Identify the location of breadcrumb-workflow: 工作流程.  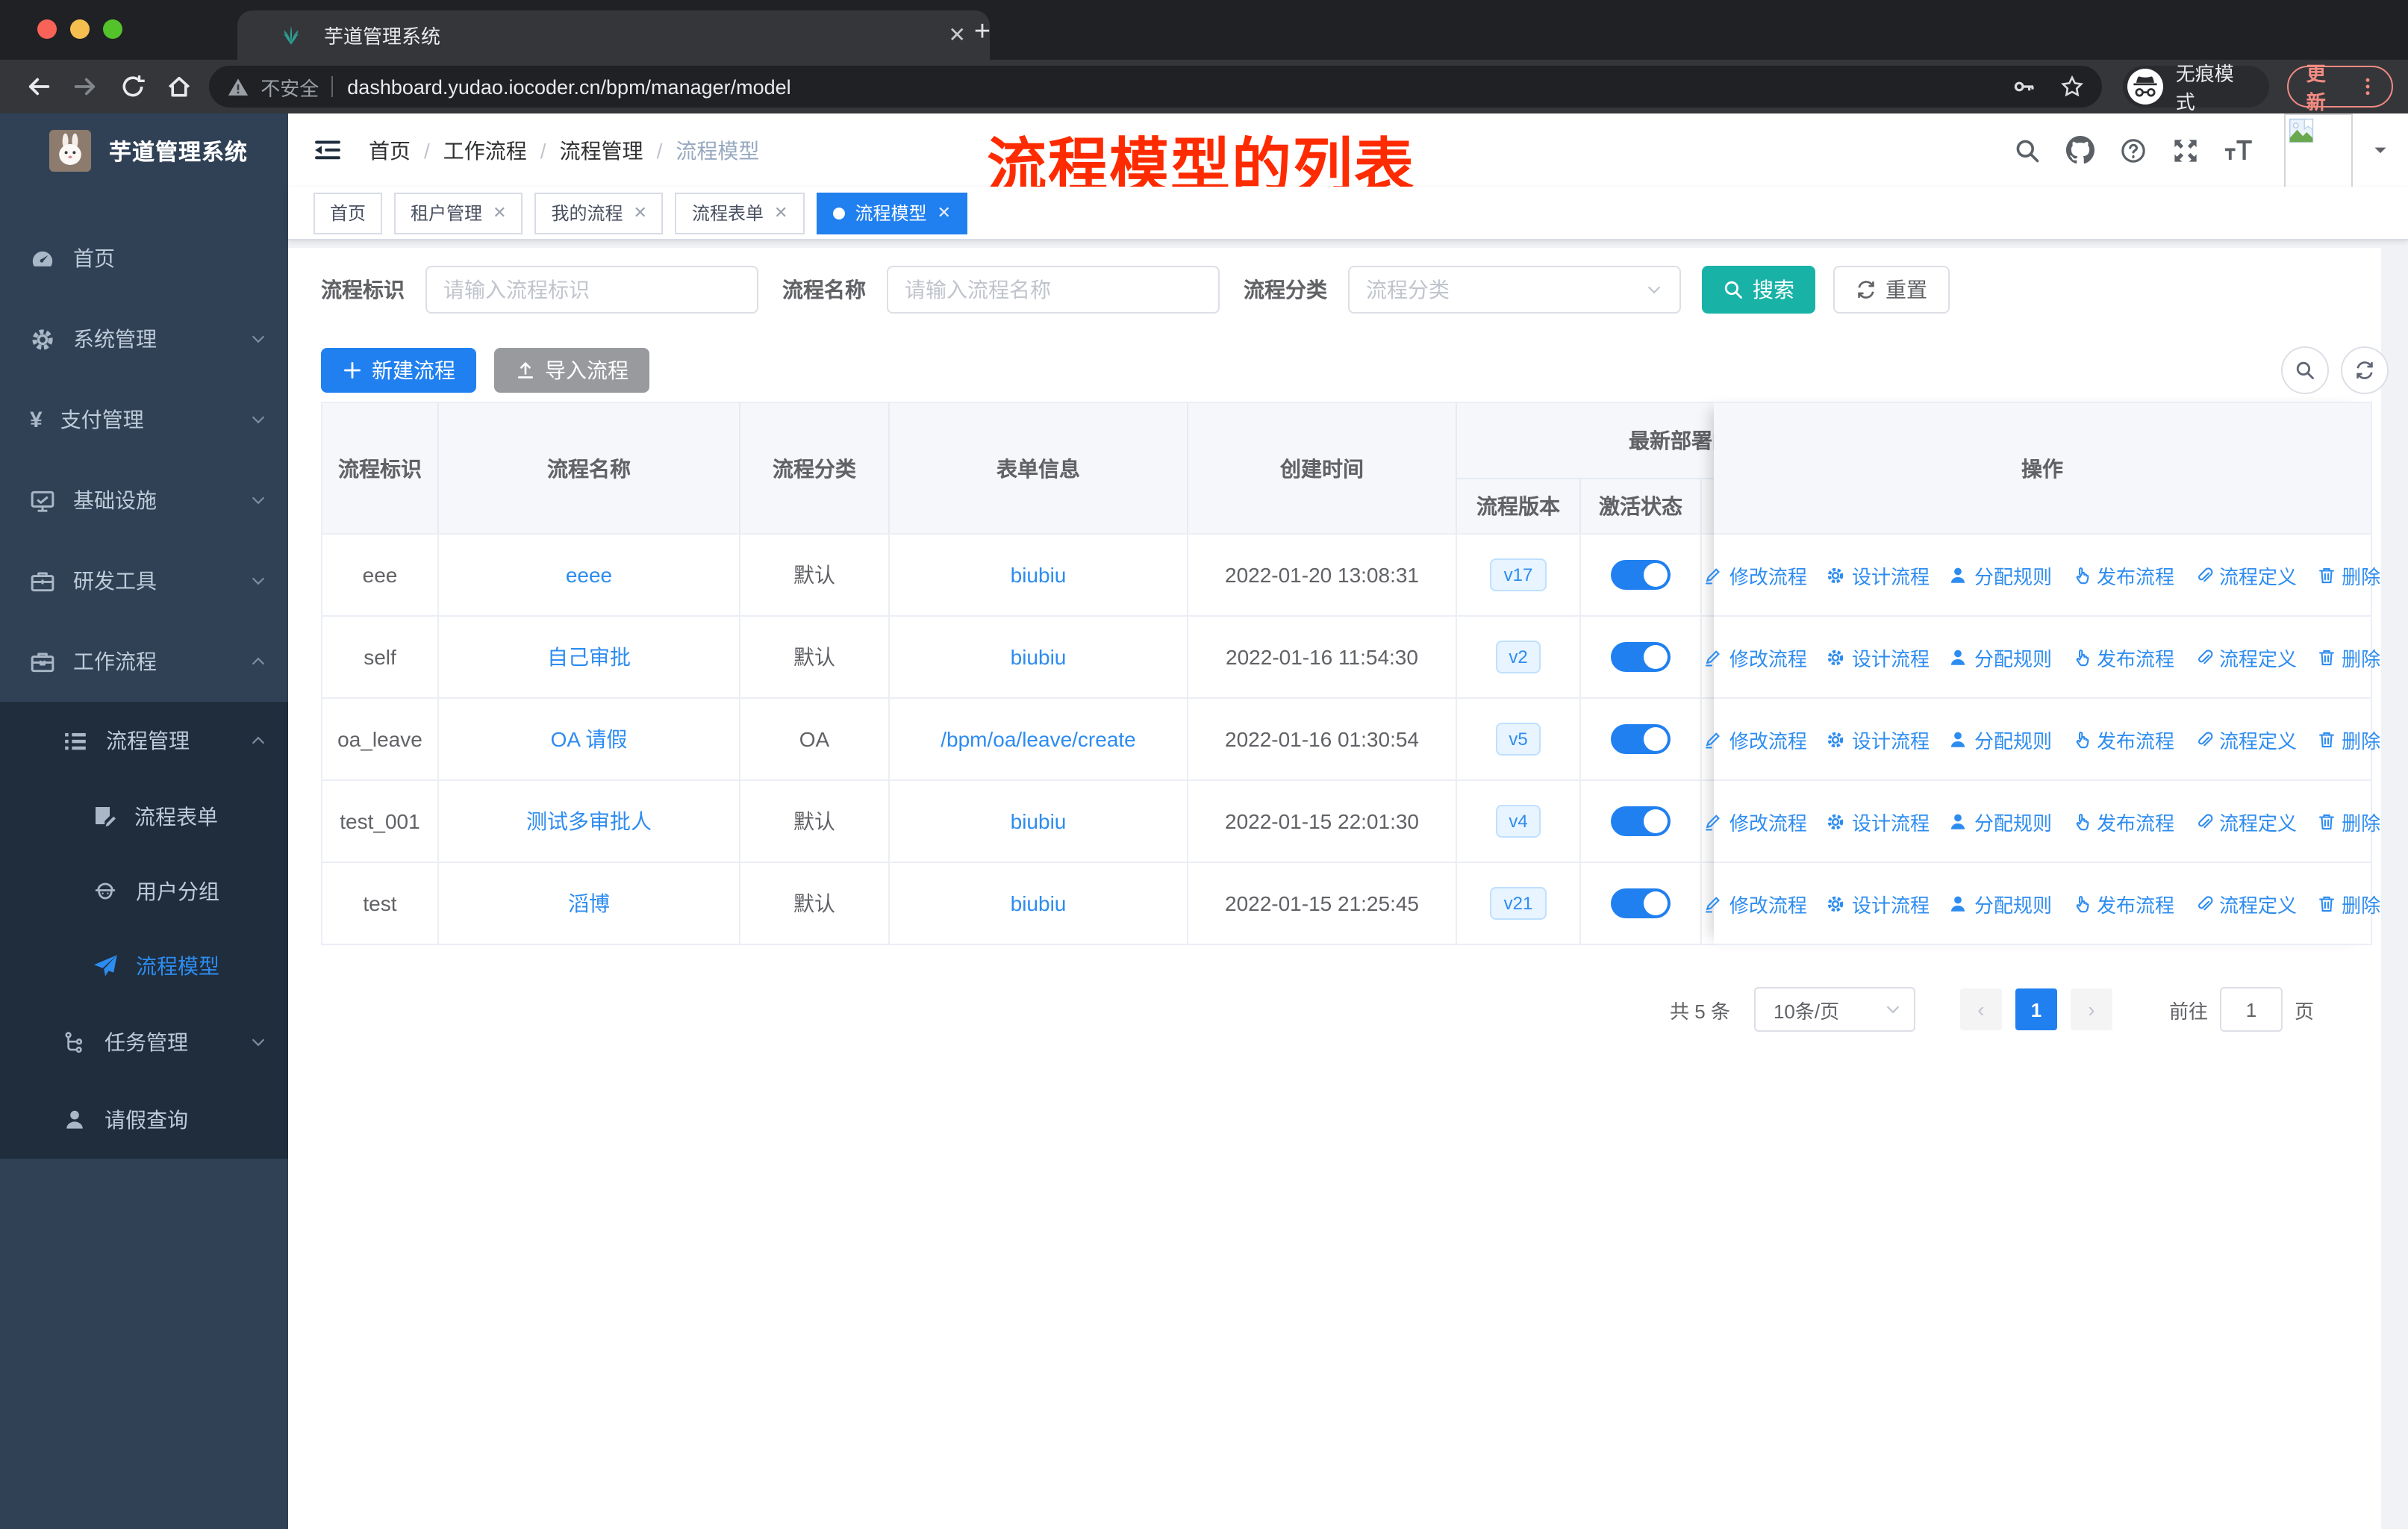
(485, 150).